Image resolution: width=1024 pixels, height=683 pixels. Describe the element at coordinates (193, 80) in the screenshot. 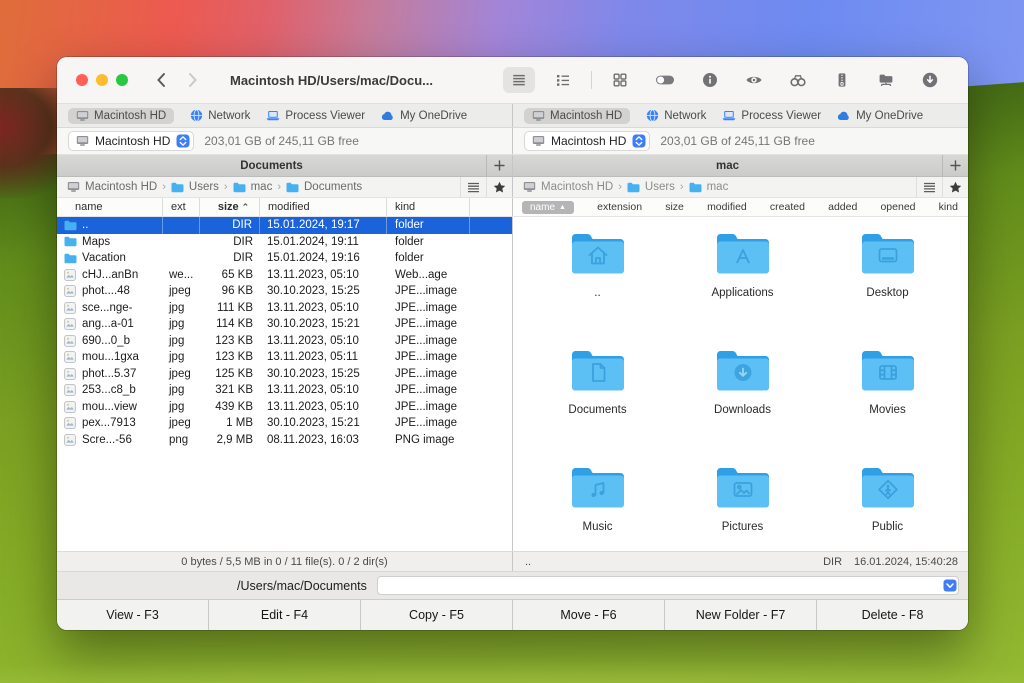

I see `forward-icon` at that location.